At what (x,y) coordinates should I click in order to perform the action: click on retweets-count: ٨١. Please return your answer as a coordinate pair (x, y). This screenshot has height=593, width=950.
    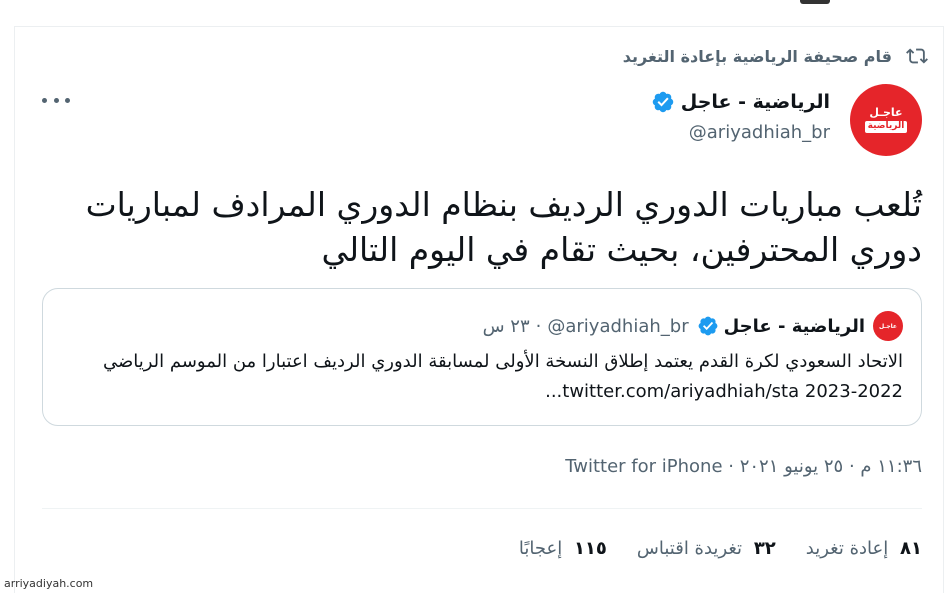
    Looking at the image, I should click on (911, 548).